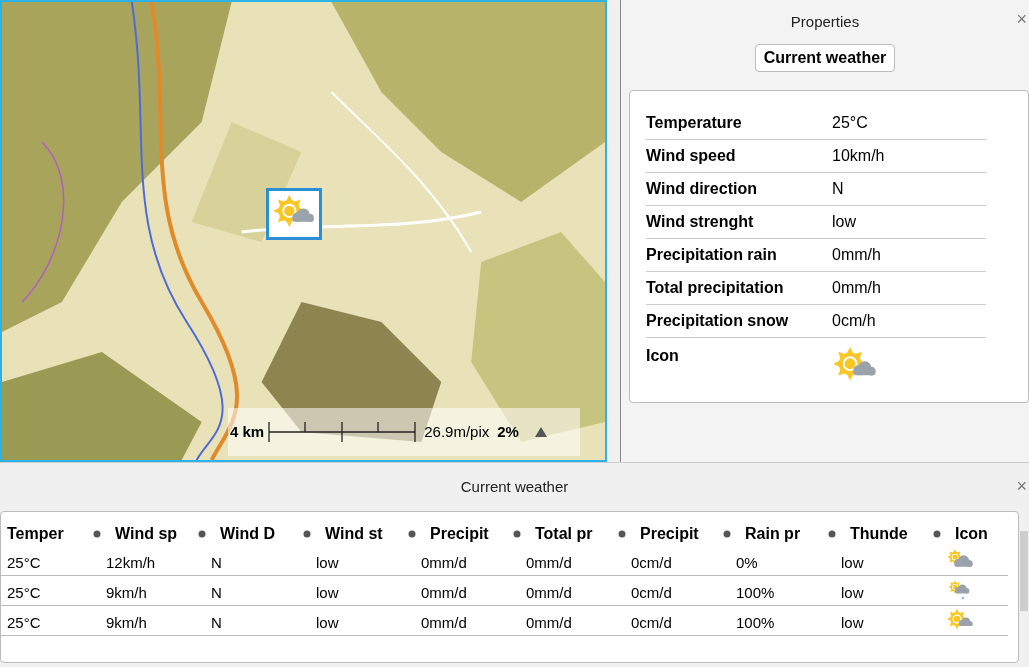 The image size is (1029, 667). I want to click on property-label: Icon, so click(663, 356).